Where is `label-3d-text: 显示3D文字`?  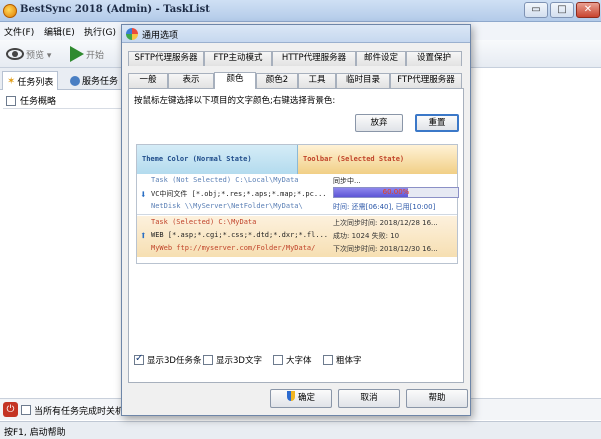
label-3d-text: 显示3D文字 is located at coordinates (239, 361).